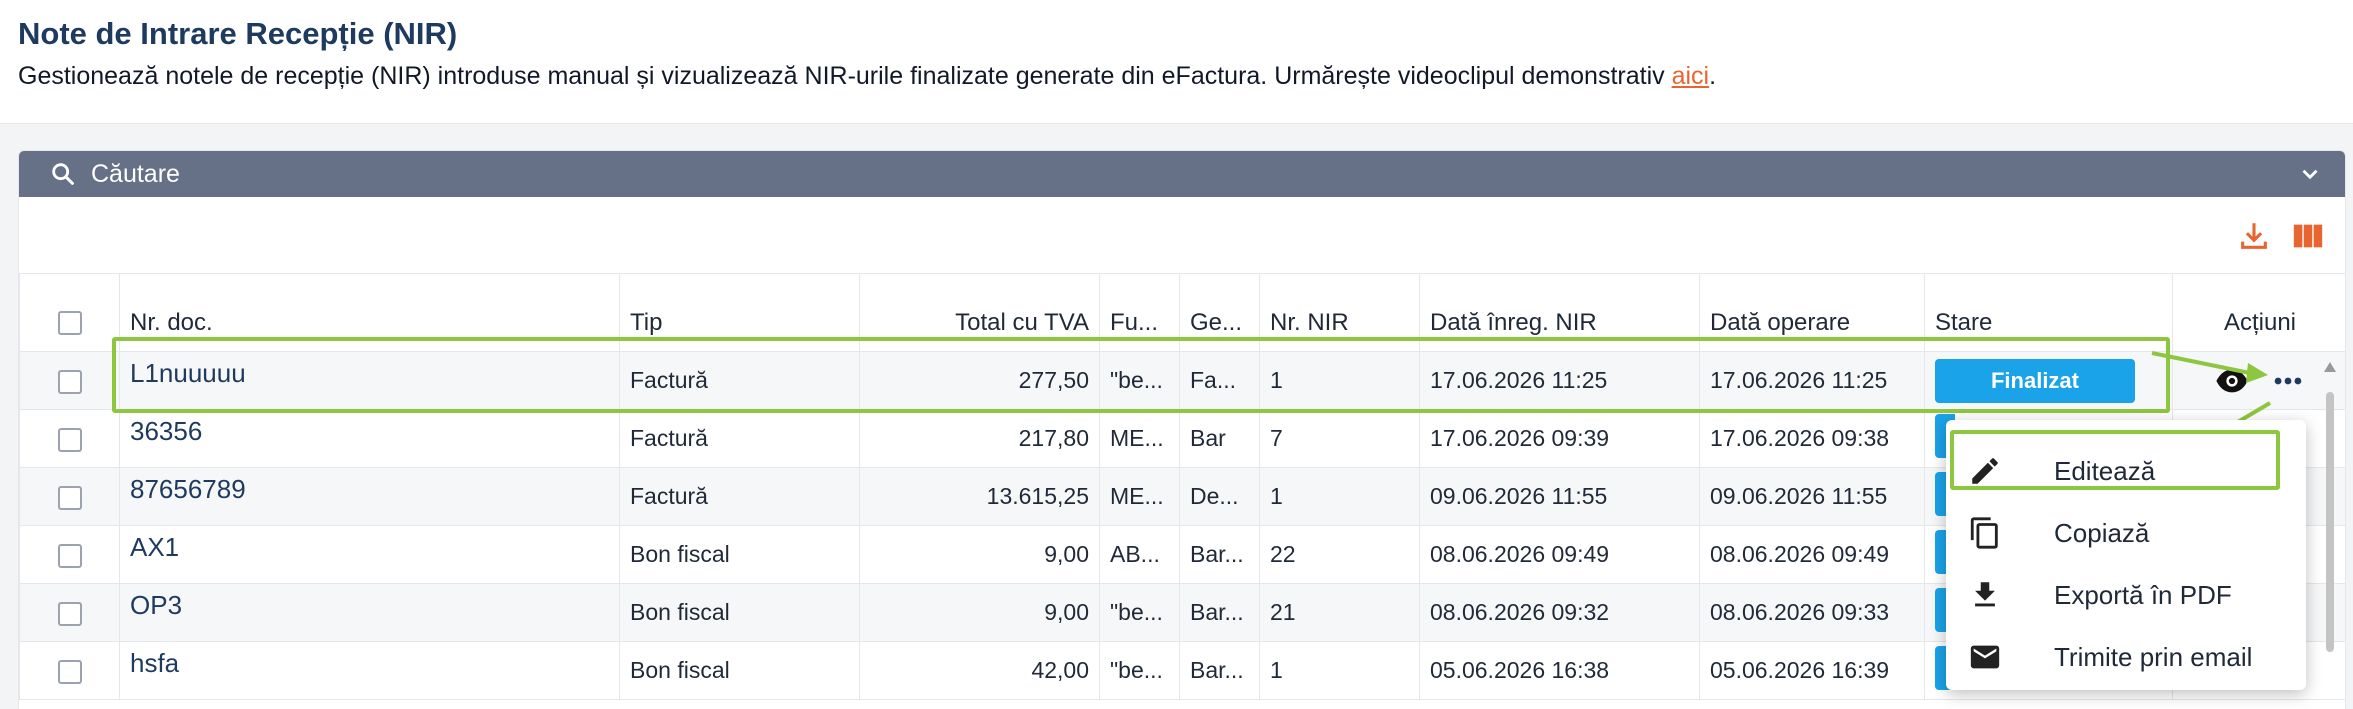 The image size is (2353, 709). Describe the element at coordinates (1559, 380) in the screenshot. I see `cell-data-inreg: 17.06.2026 11:25` at that location.